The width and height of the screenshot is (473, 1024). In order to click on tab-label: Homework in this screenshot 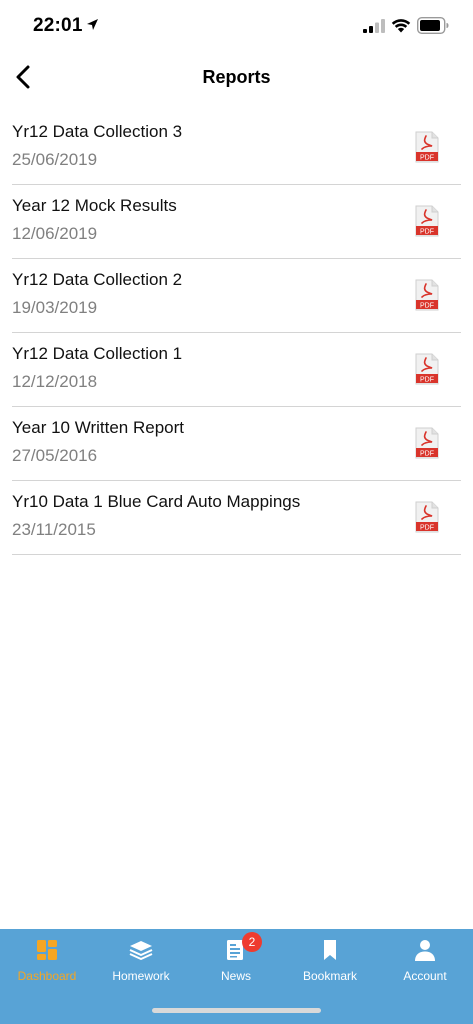, I will do `click(141, 976)`.